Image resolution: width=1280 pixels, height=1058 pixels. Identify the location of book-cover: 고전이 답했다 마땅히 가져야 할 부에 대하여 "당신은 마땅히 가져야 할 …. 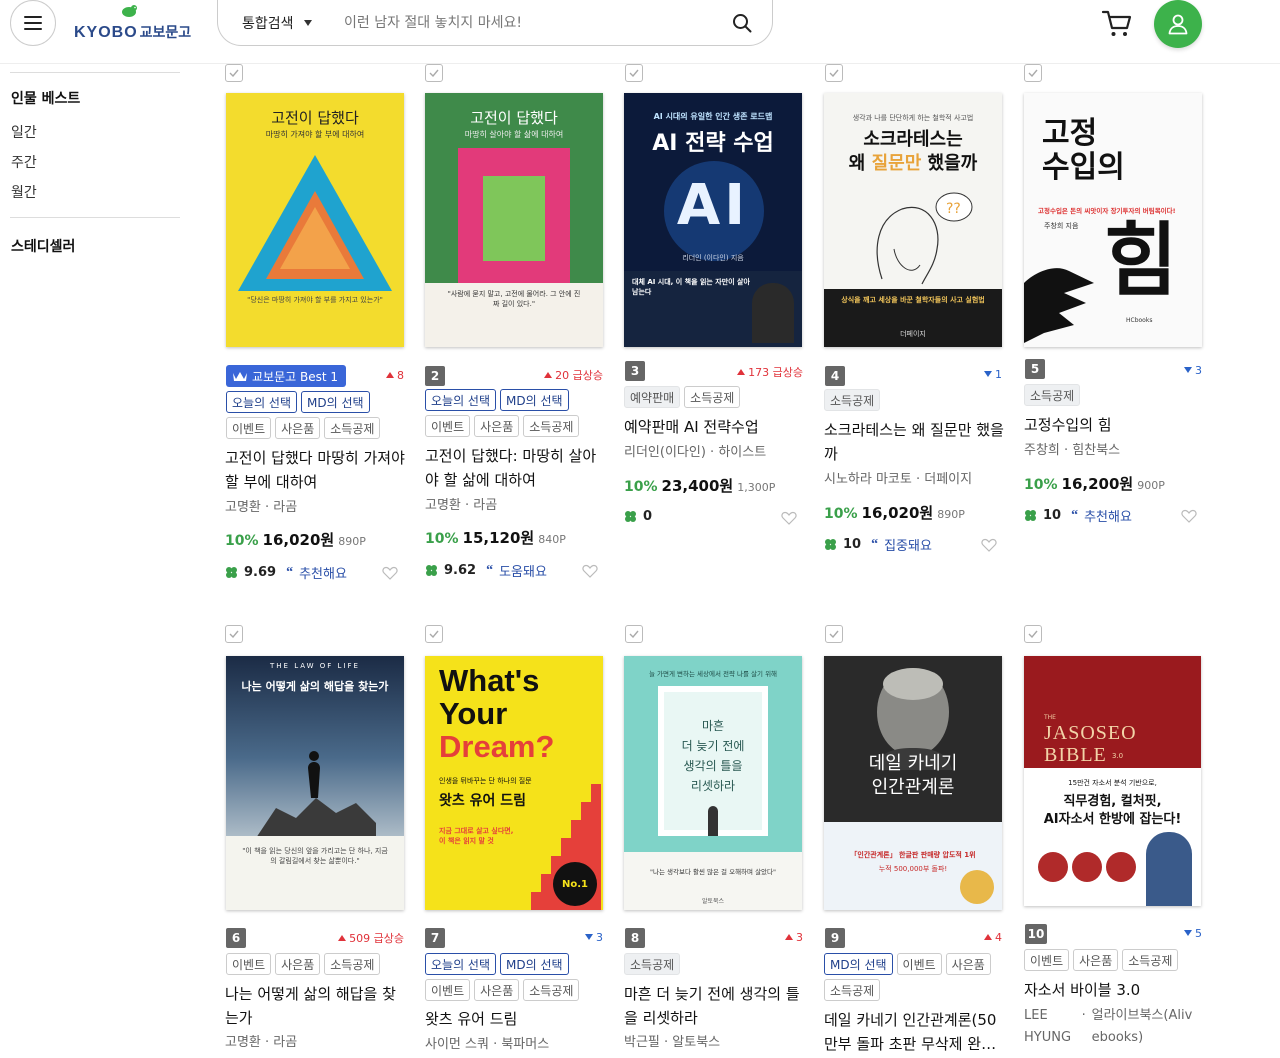
(315, 220).